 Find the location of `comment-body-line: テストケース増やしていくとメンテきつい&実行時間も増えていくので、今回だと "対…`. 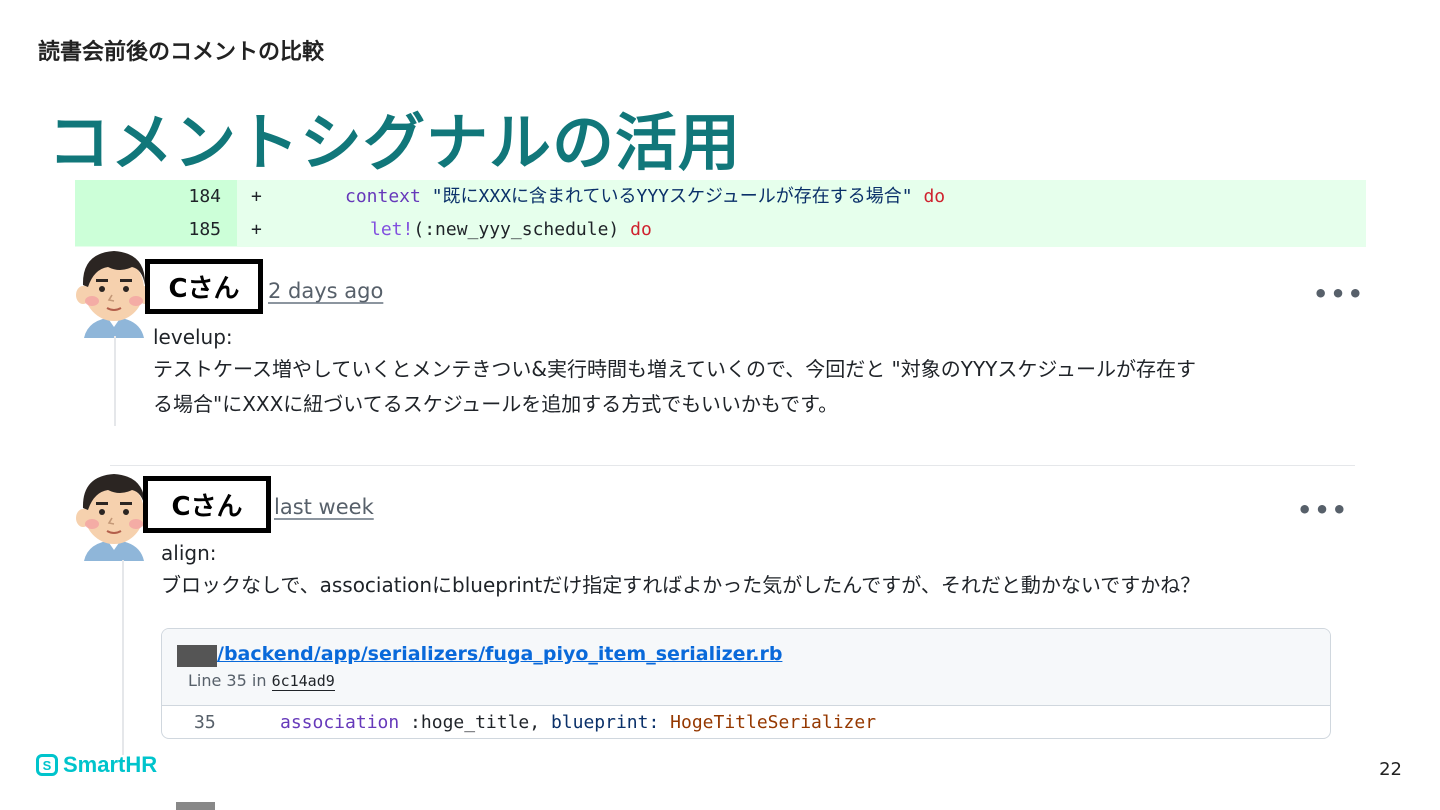

comment-body-line: テストケース増やしていくとメンテきつい&実行時間も増えていくので、今回だと "対… is located at coordinates (675, 369).